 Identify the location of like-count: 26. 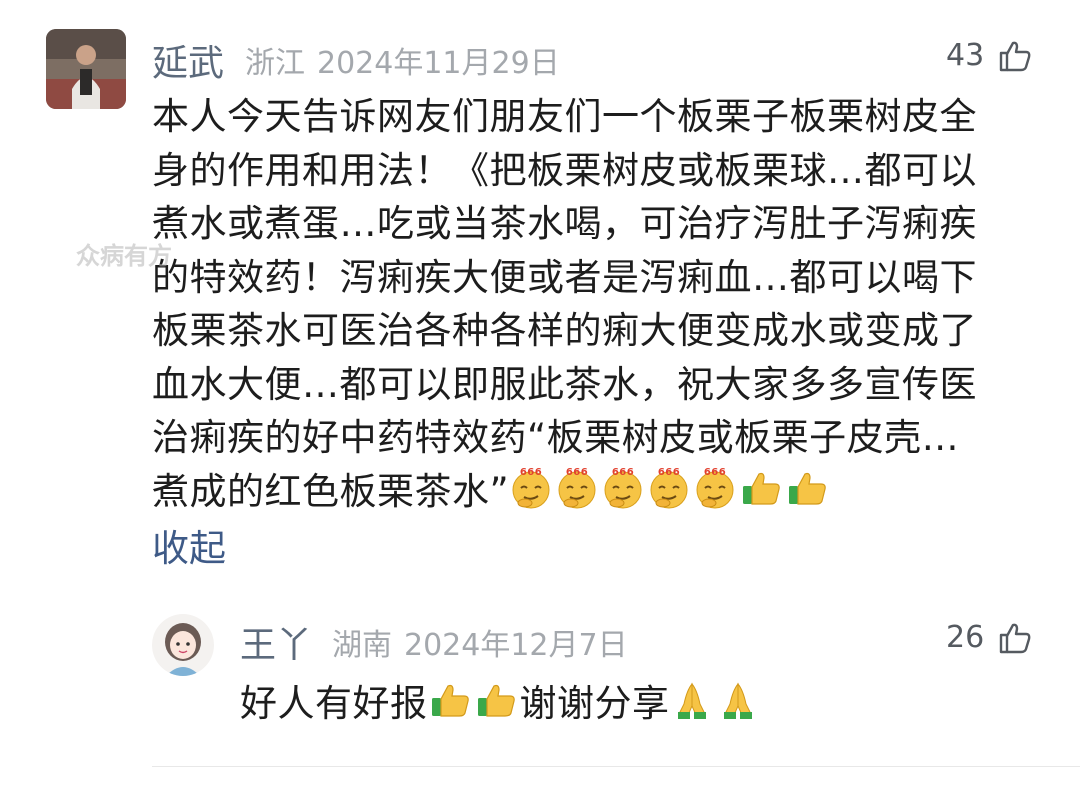
(965, 637).